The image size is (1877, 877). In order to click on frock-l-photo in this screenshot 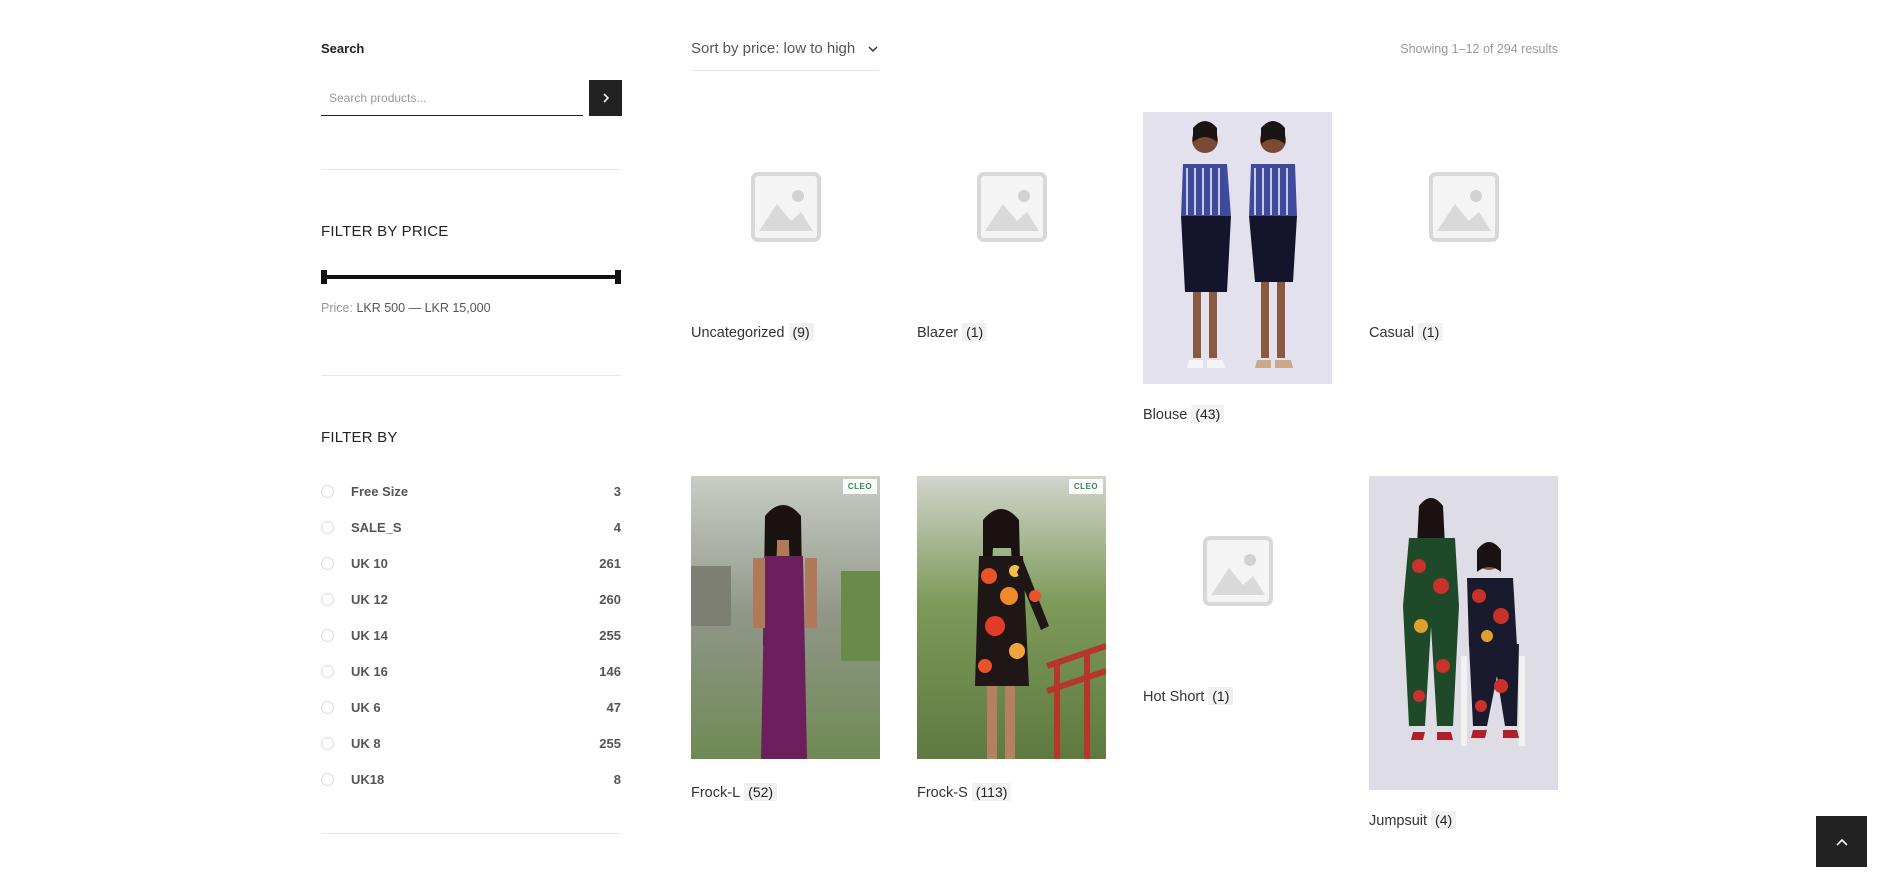, I will do `click(785, 617)`.